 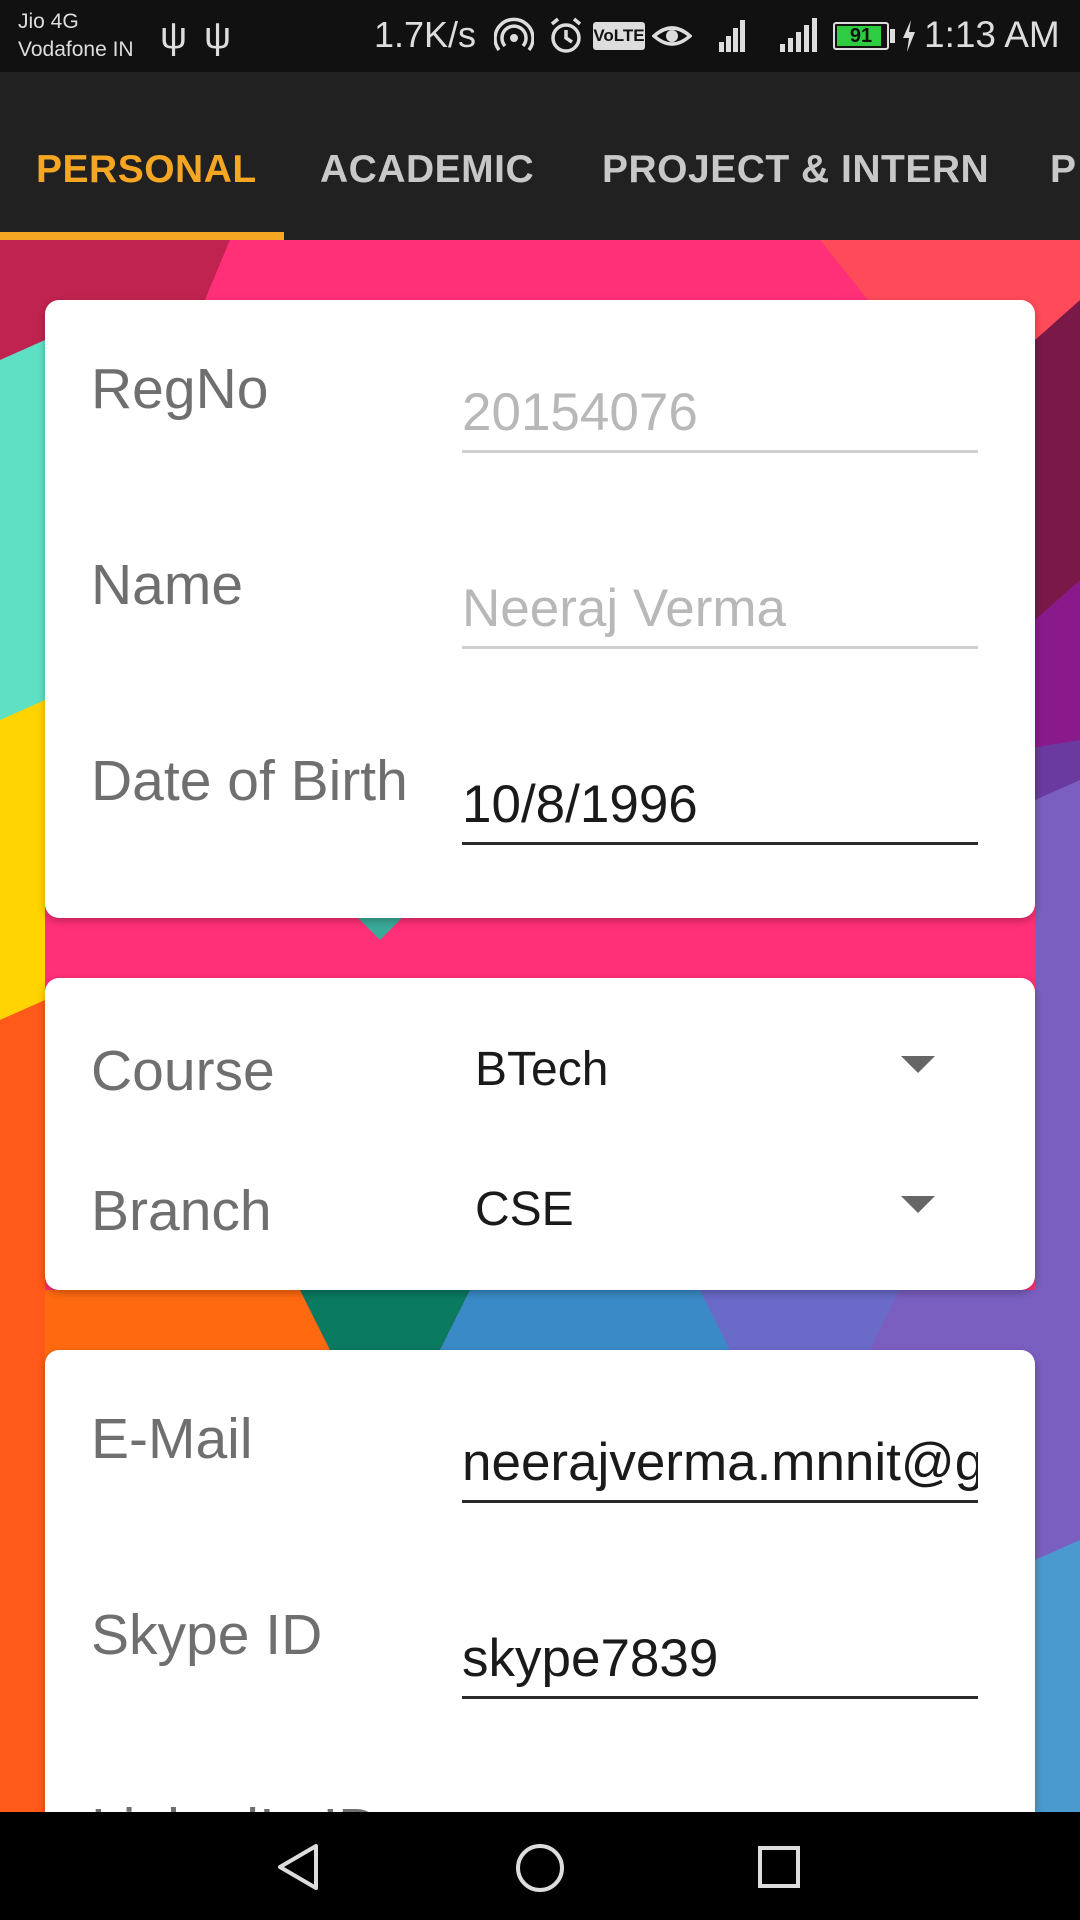 I want to click on dob-label: Date of Birth, so click(x=249, y=781).